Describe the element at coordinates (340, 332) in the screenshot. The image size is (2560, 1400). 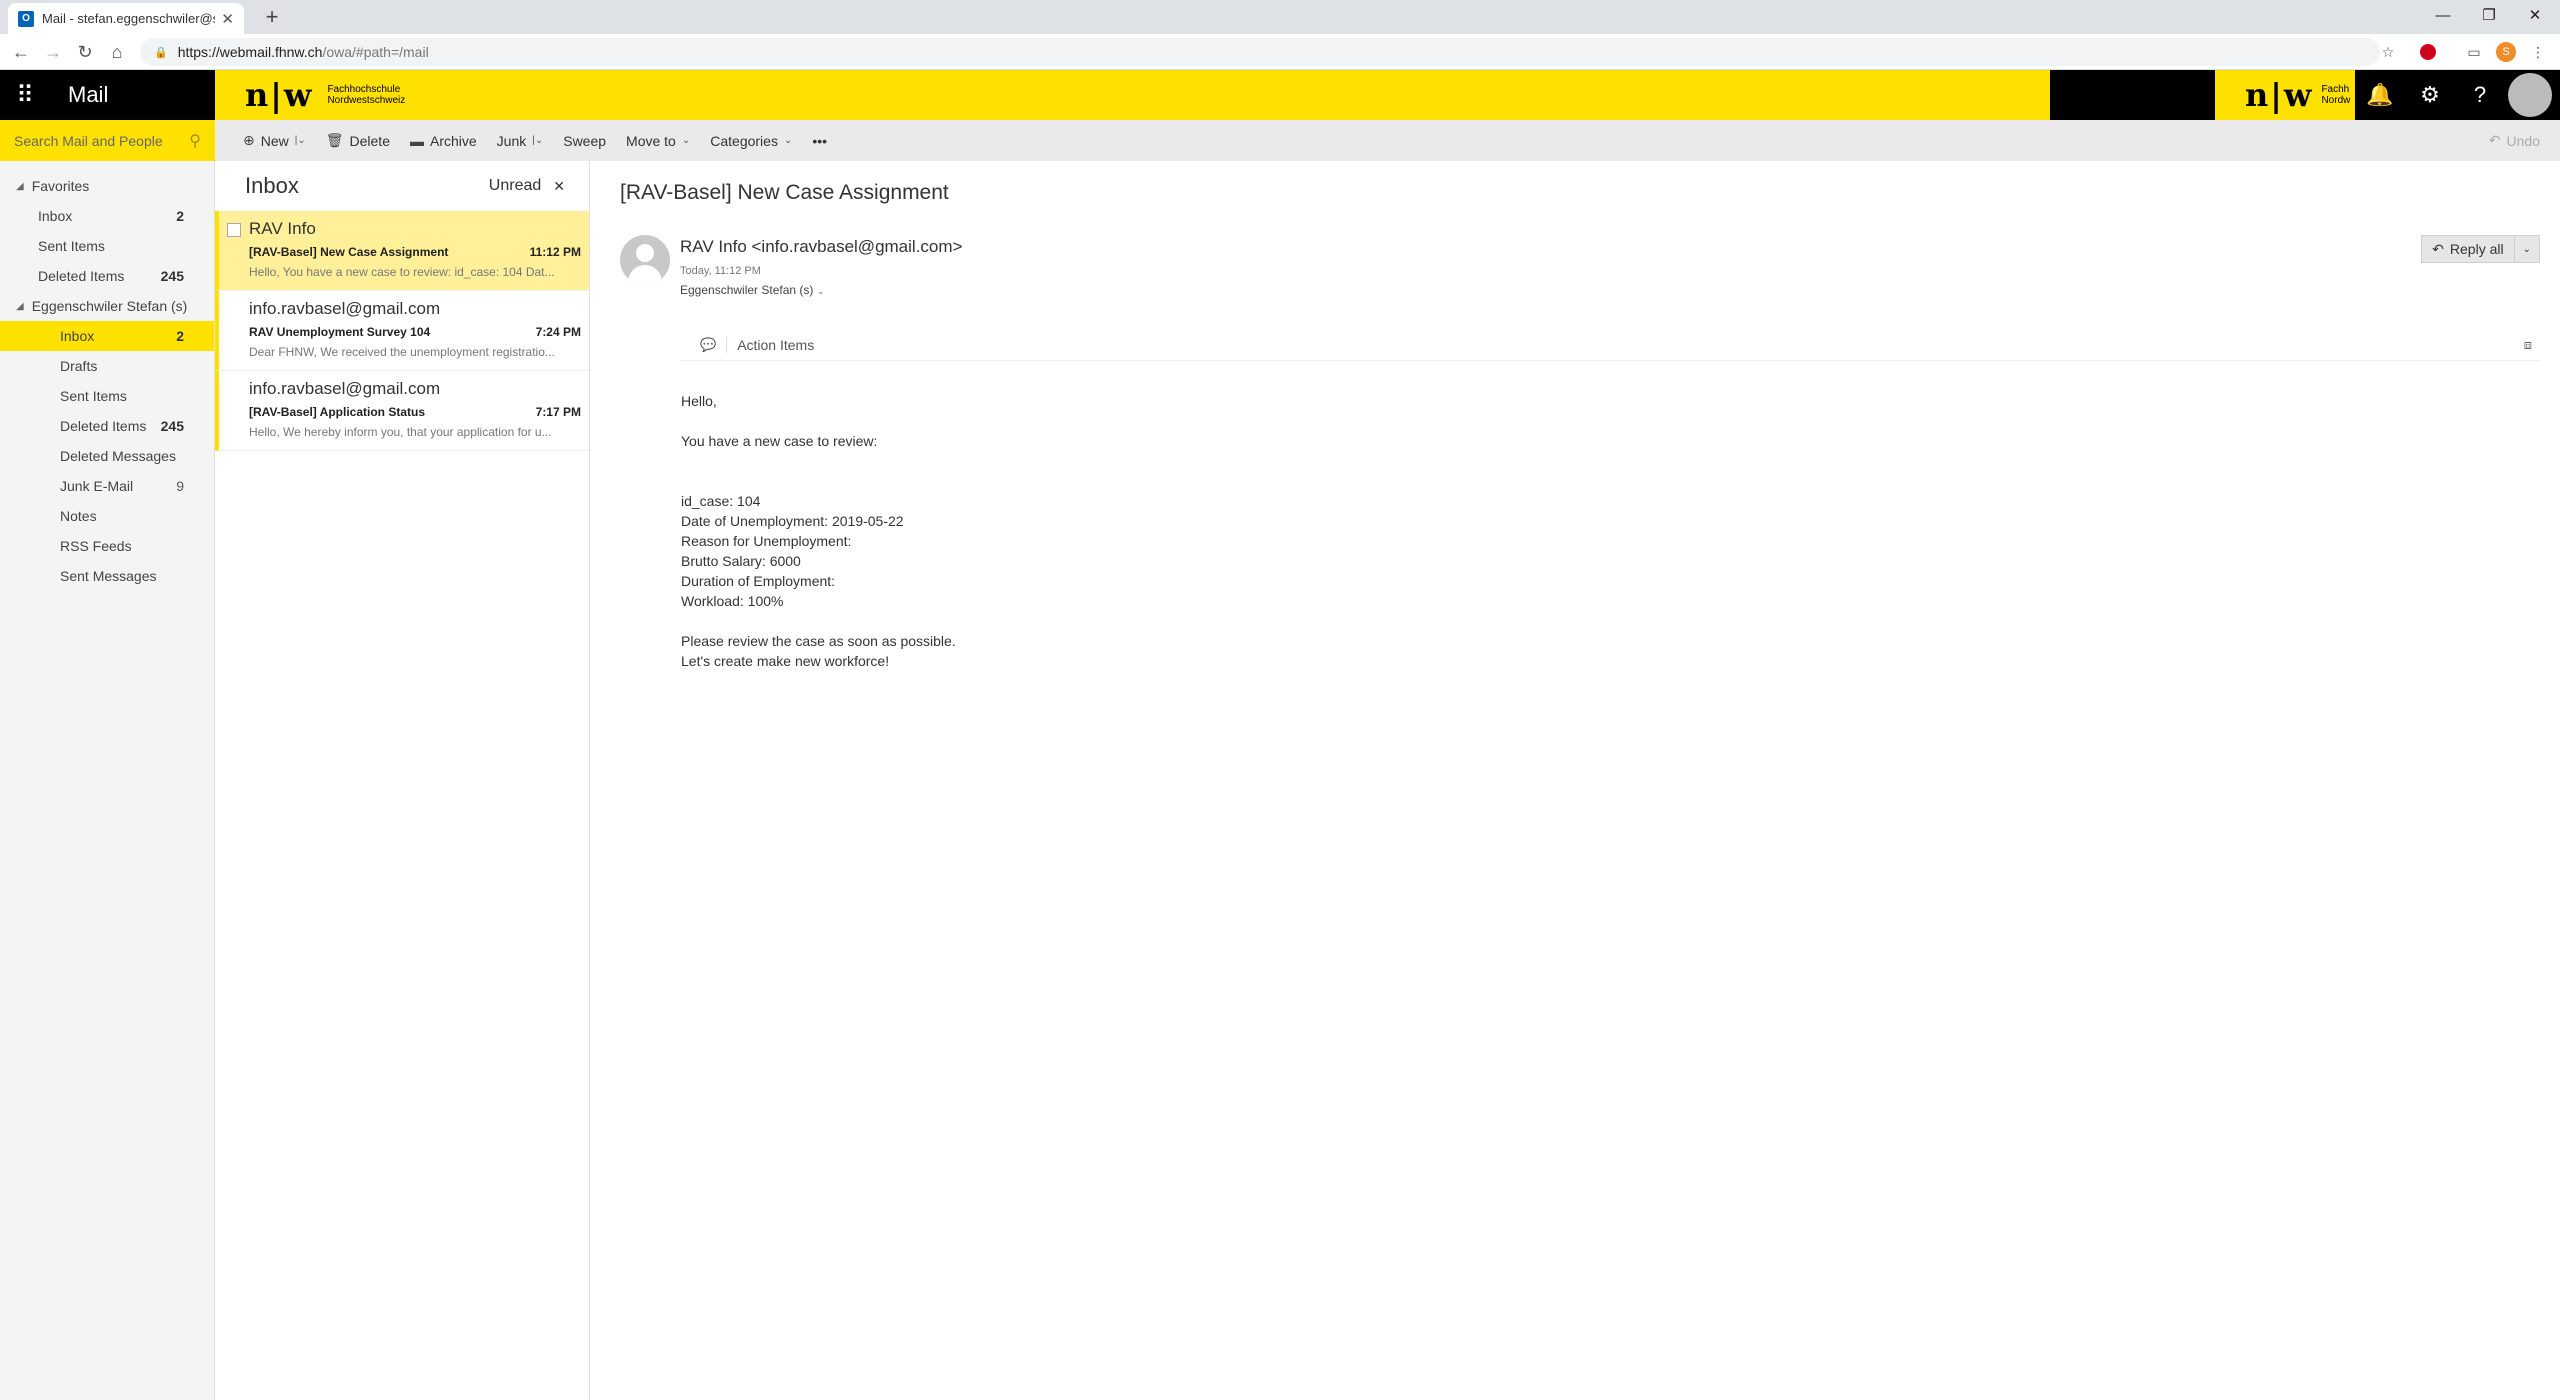
I see `message-subject: RAV Unemployment Survey 104` at that location.